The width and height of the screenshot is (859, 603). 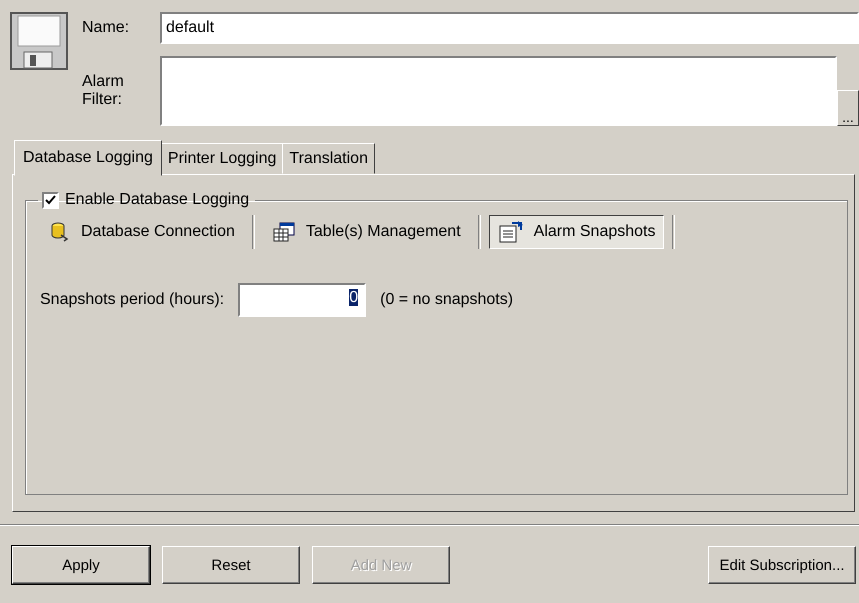 What do you see at coordinates (132, 300) in the screenshot?
I see `snapshots-period-label: Snapshots period (hours):` at bounding box center [132, 300].